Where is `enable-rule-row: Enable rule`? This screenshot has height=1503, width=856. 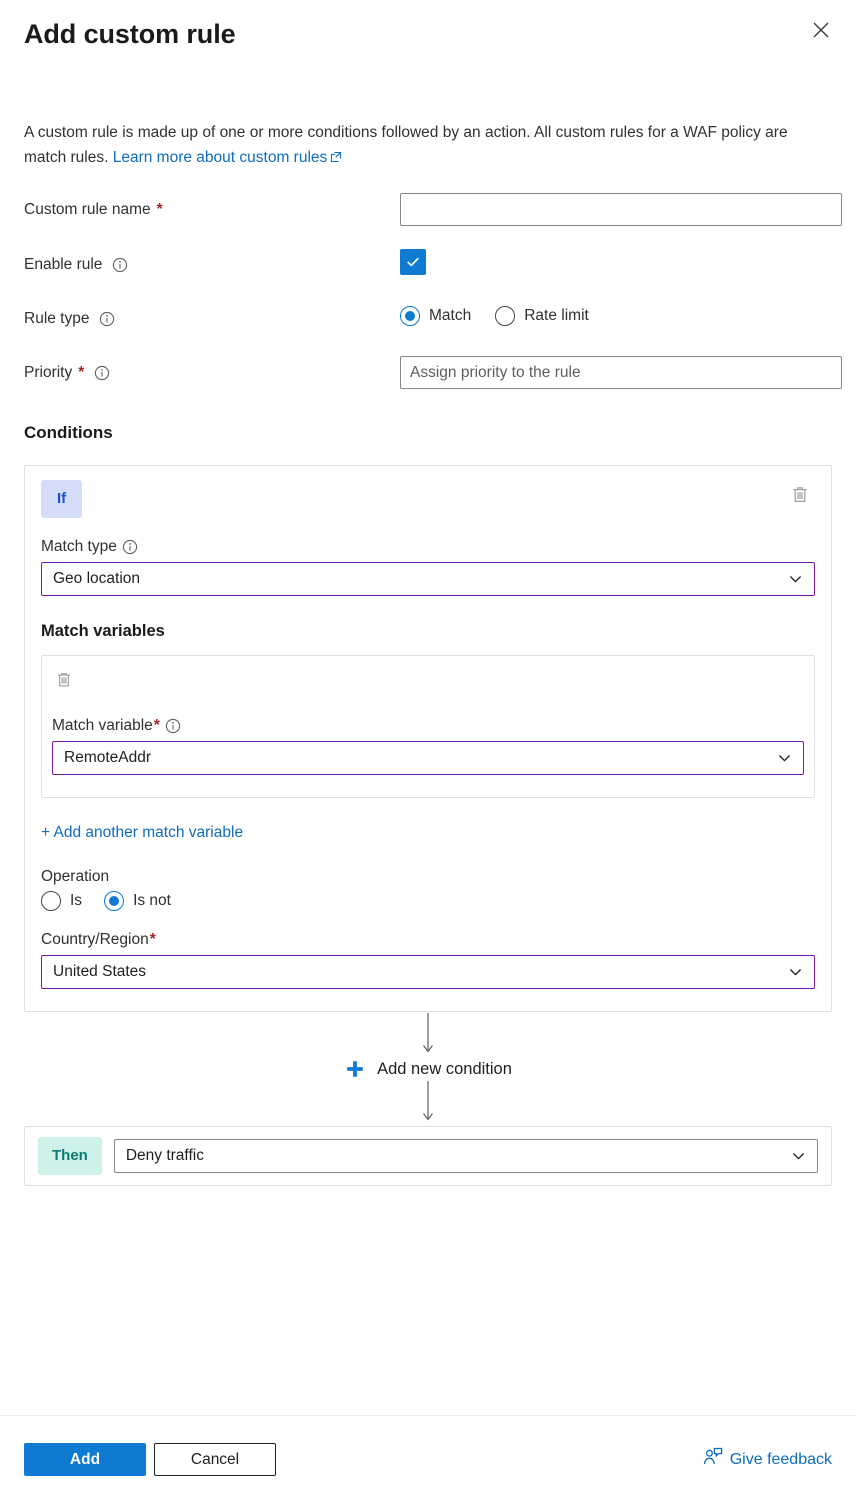 enable-rule-row: Enable rule is located at coordinates (428, 264).